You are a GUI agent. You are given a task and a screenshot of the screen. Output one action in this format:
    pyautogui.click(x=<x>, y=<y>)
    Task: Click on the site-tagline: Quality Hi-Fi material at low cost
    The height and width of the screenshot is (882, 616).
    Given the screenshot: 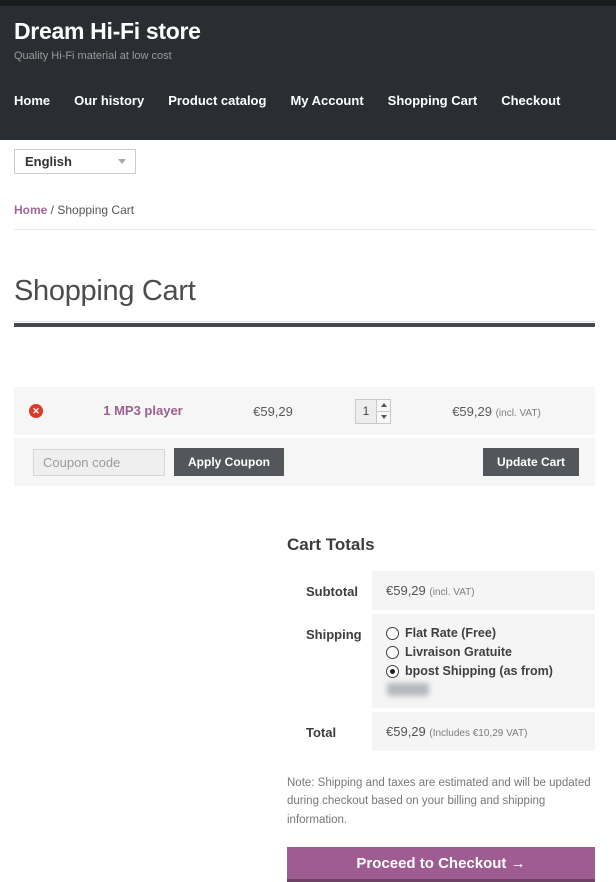 What is the action you would take?
    pyautogui.click(x=93, y=56)
    